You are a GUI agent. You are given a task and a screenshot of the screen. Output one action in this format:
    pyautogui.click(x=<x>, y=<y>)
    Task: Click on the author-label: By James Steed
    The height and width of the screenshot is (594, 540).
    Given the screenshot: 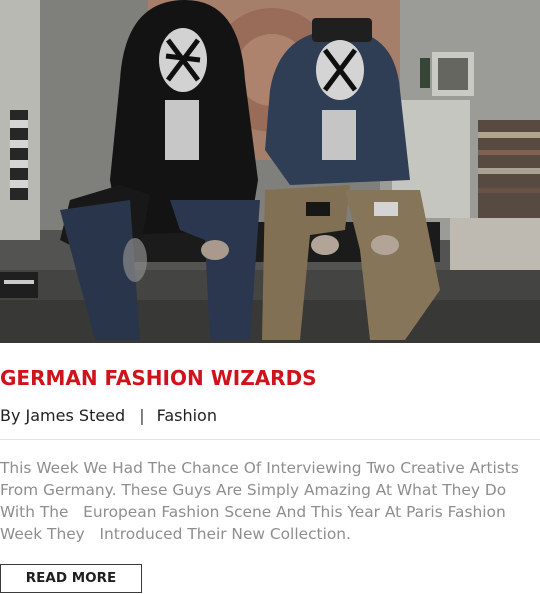 What is the action you would take?
    pyautogui.click(x=62, y=415)
    